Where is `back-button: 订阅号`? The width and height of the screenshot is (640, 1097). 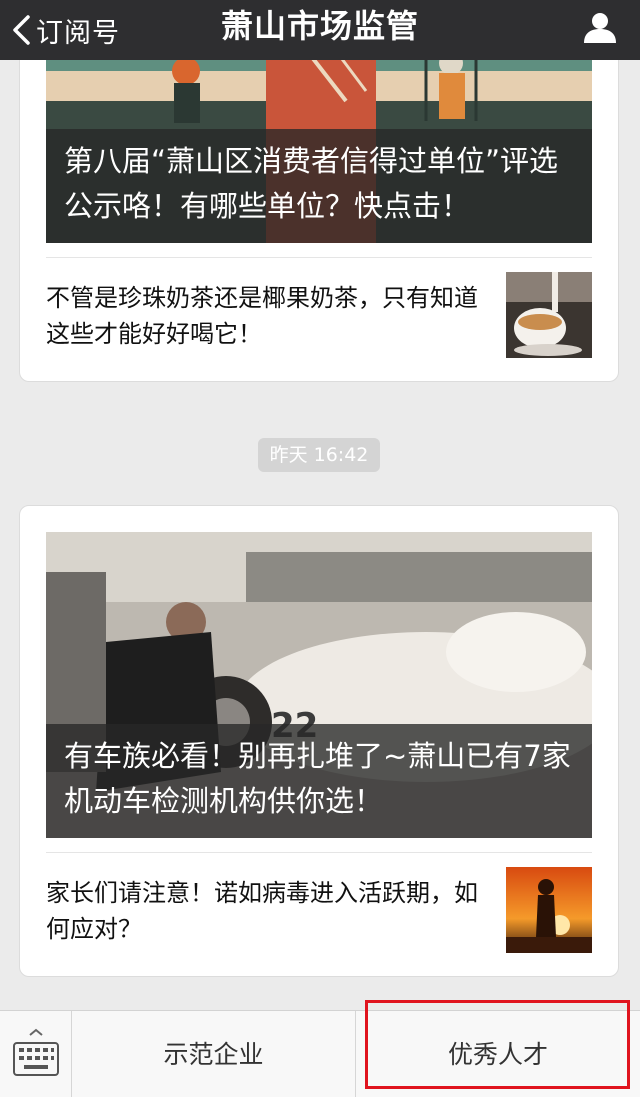 back-button: 订阅号 is located at coordinates (65, 30).